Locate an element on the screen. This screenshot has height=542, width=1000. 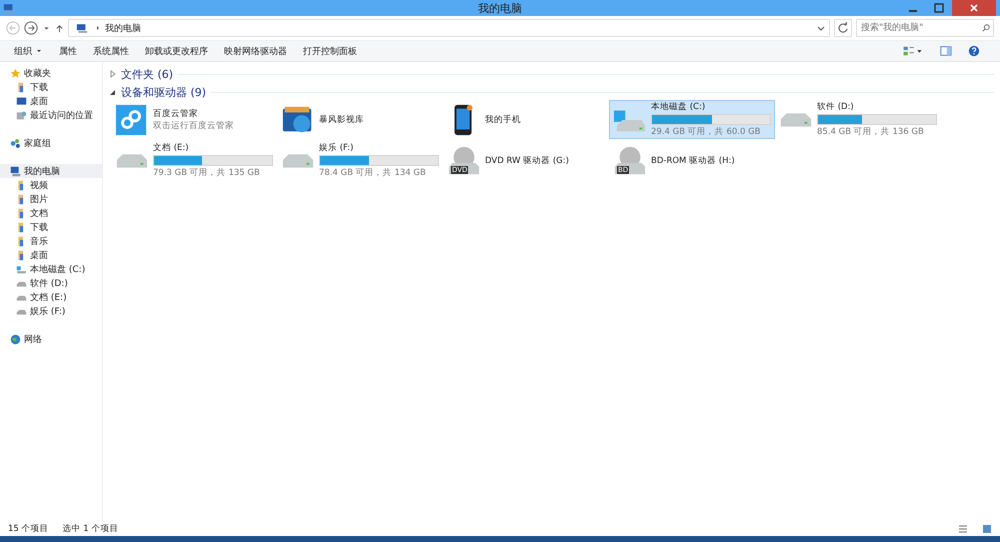
drive-tile: 暴风影视库 is located at coordinates (360, 119).